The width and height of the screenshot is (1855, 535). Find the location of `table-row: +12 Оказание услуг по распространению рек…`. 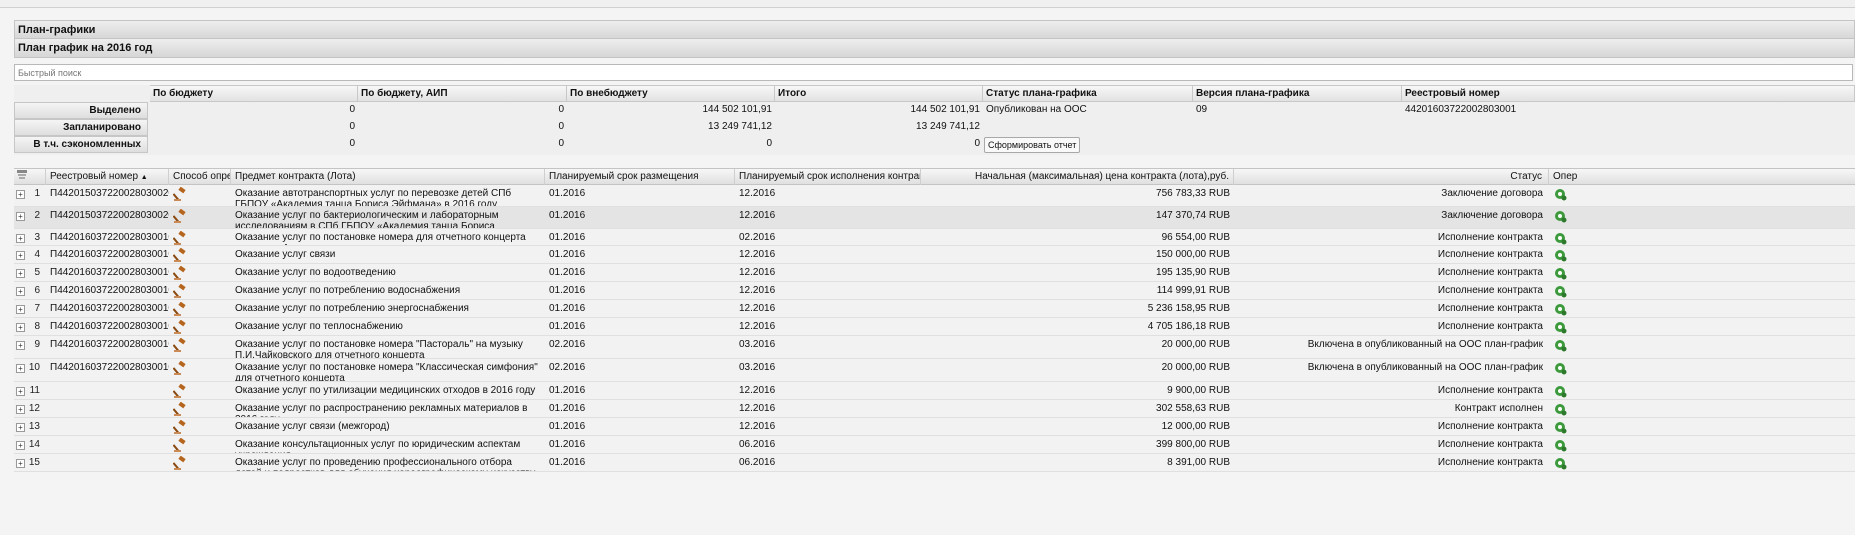

table-row: +12 Оказание услуг по распространению рек… is located at coordinates (934, 409).